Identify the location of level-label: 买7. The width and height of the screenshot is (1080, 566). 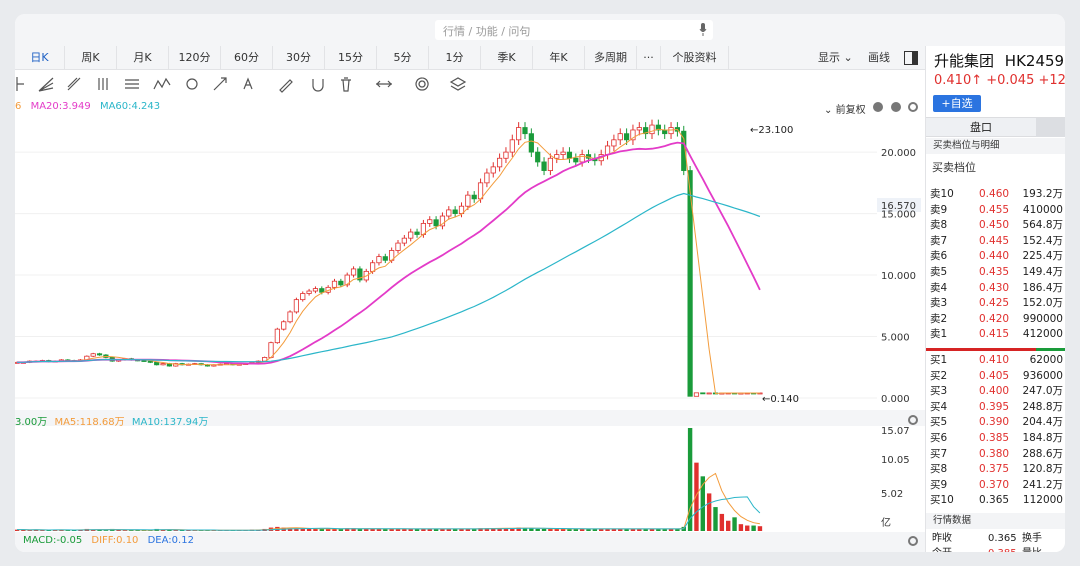
(939, 453).